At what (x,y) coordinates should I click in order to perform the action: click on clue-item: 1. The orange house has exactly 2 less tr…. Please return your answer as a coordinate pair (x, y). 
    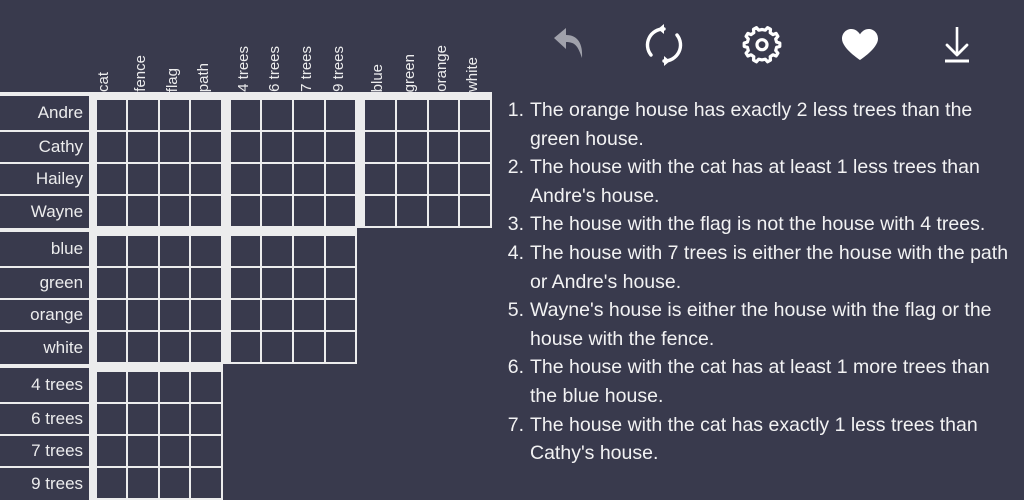
    Looking at the image, I should click on (758, 124).